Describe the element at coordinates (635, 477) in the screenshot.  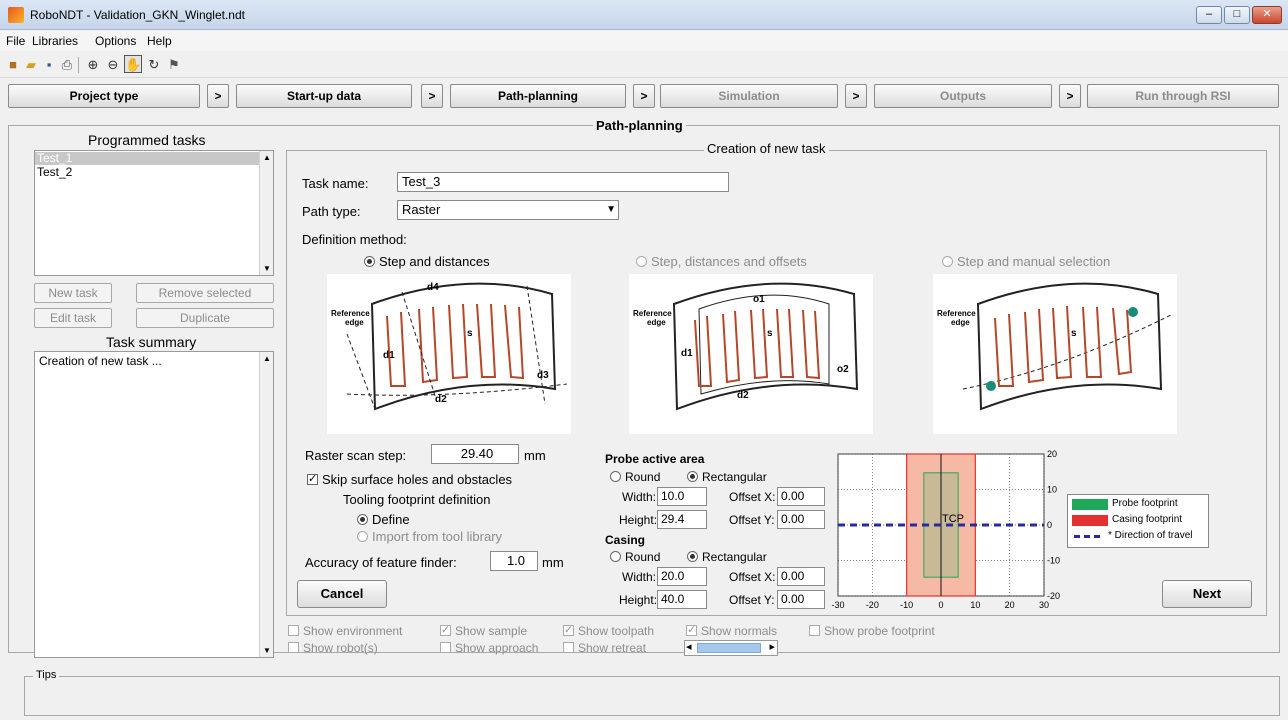
I see `probe-round-radio: Round` at that location.